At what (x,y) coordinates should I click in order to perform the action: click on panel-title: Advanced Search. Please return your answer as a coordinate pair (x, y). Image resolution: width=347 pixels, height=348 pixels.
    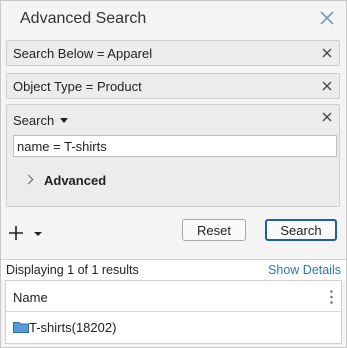
    Looking at the image, I should click on (83, 18).